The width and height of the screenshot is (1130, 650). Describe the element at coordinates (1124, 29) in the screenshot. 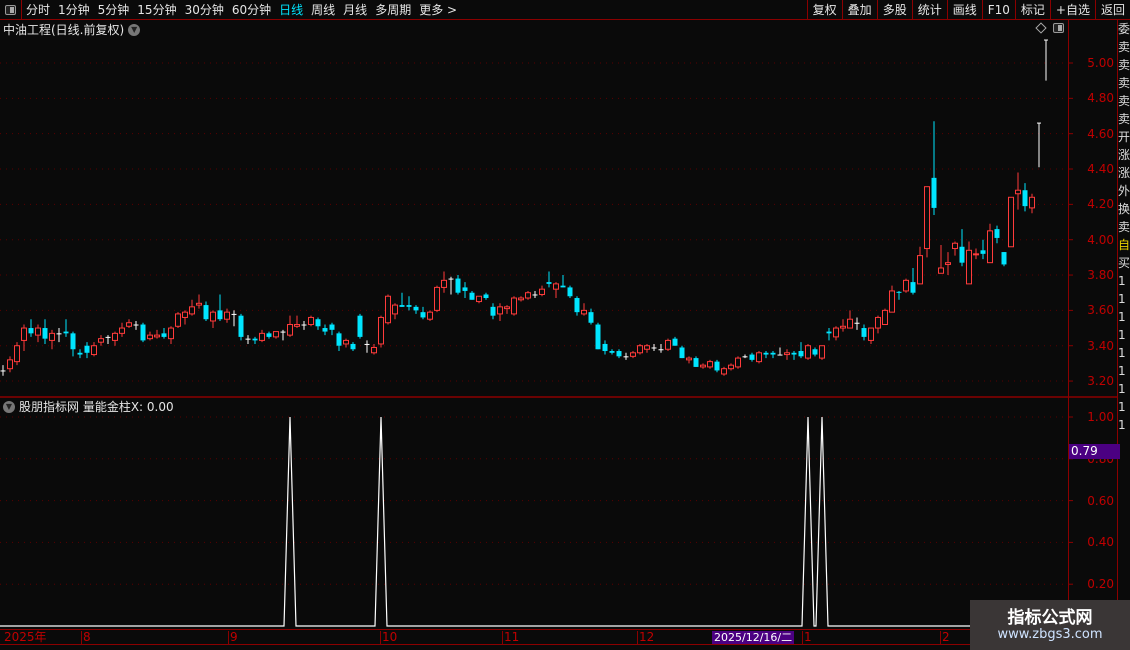

I see `quote-label: 委` at that location.